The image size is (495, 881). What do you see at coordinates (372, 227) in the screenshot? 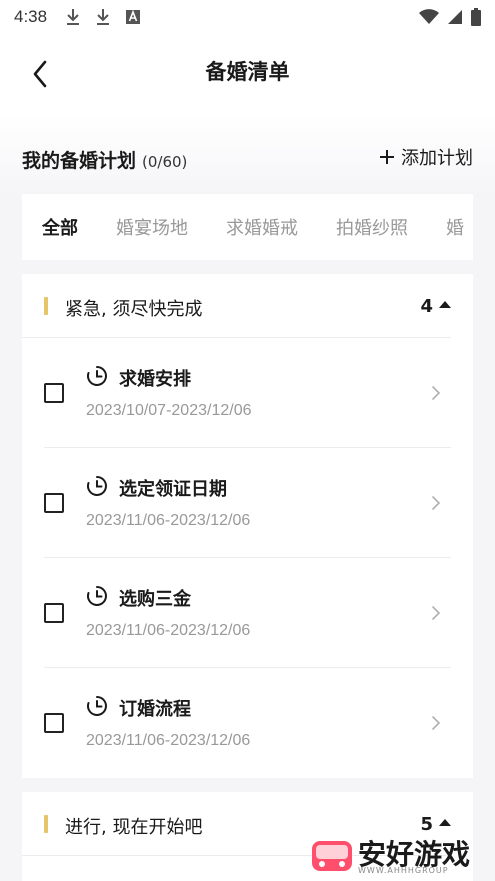
I see `tab-wedding-photos: 拍婚纱照` at bounding box center [372, 227].